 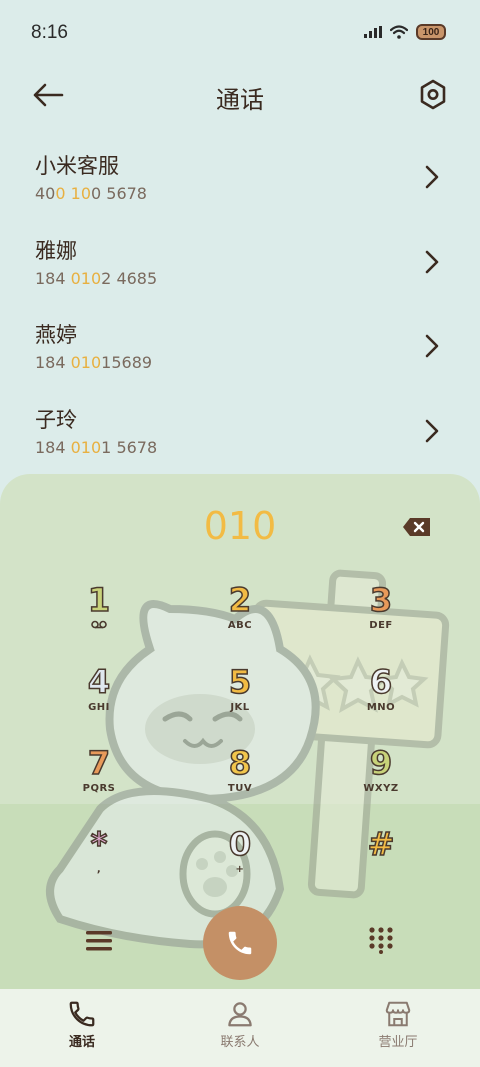 I want to click on key-letters: MNO, so click(x=381, y=707).